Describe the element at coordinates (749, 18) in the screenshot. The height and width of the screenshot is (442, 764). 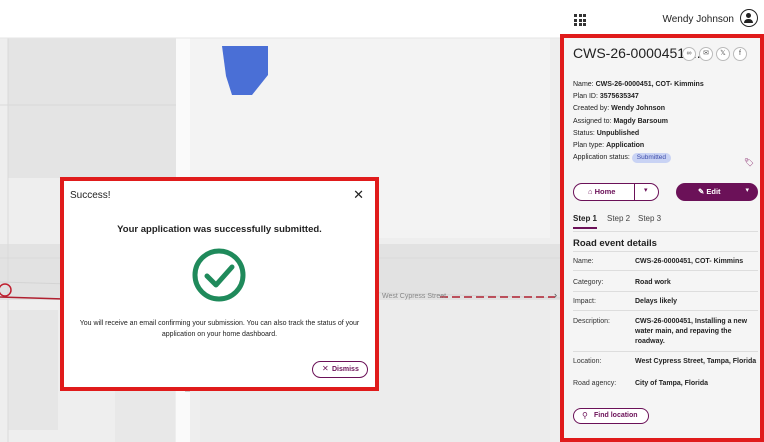
I see `user-icon` at that location.